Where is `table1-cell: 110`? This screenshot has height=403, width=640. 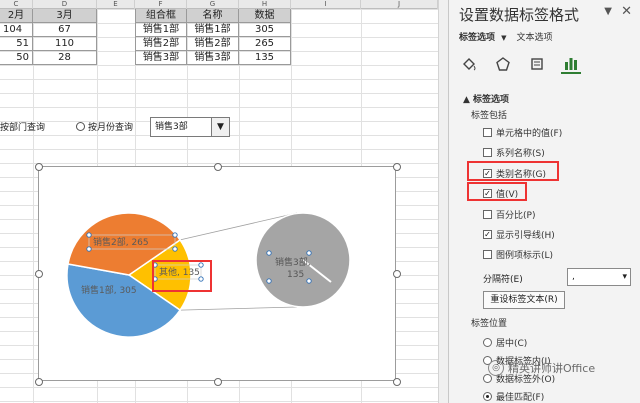 table1-cell: 110 is located at coordinates (65, 44).